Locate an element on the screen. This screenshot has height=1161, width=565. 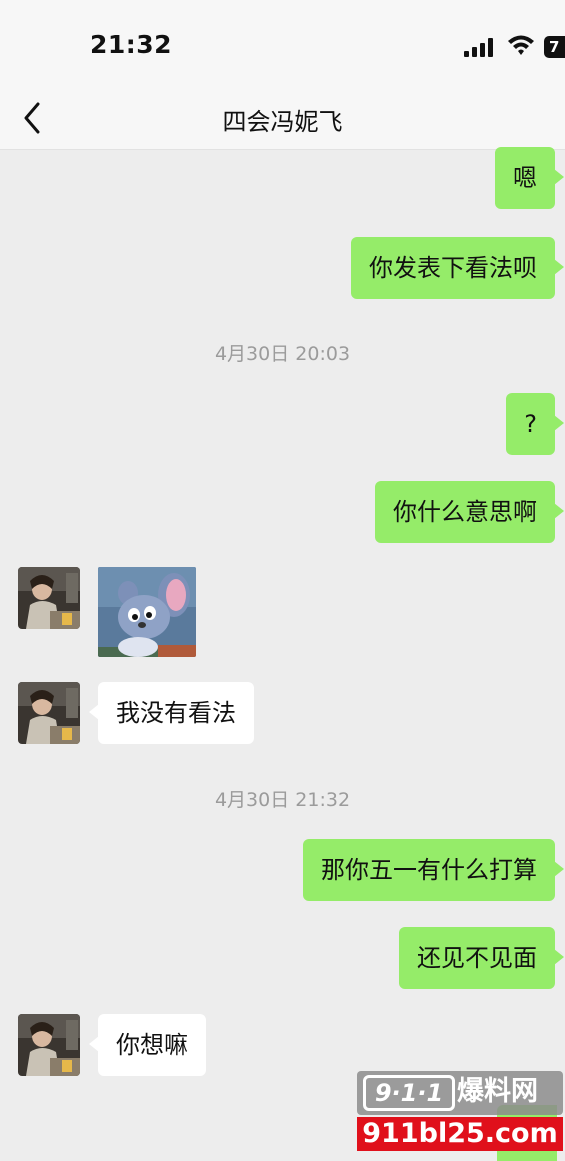
watermark-banner: 9·1·1 爆料网 is located at coordinates (460, 1093).